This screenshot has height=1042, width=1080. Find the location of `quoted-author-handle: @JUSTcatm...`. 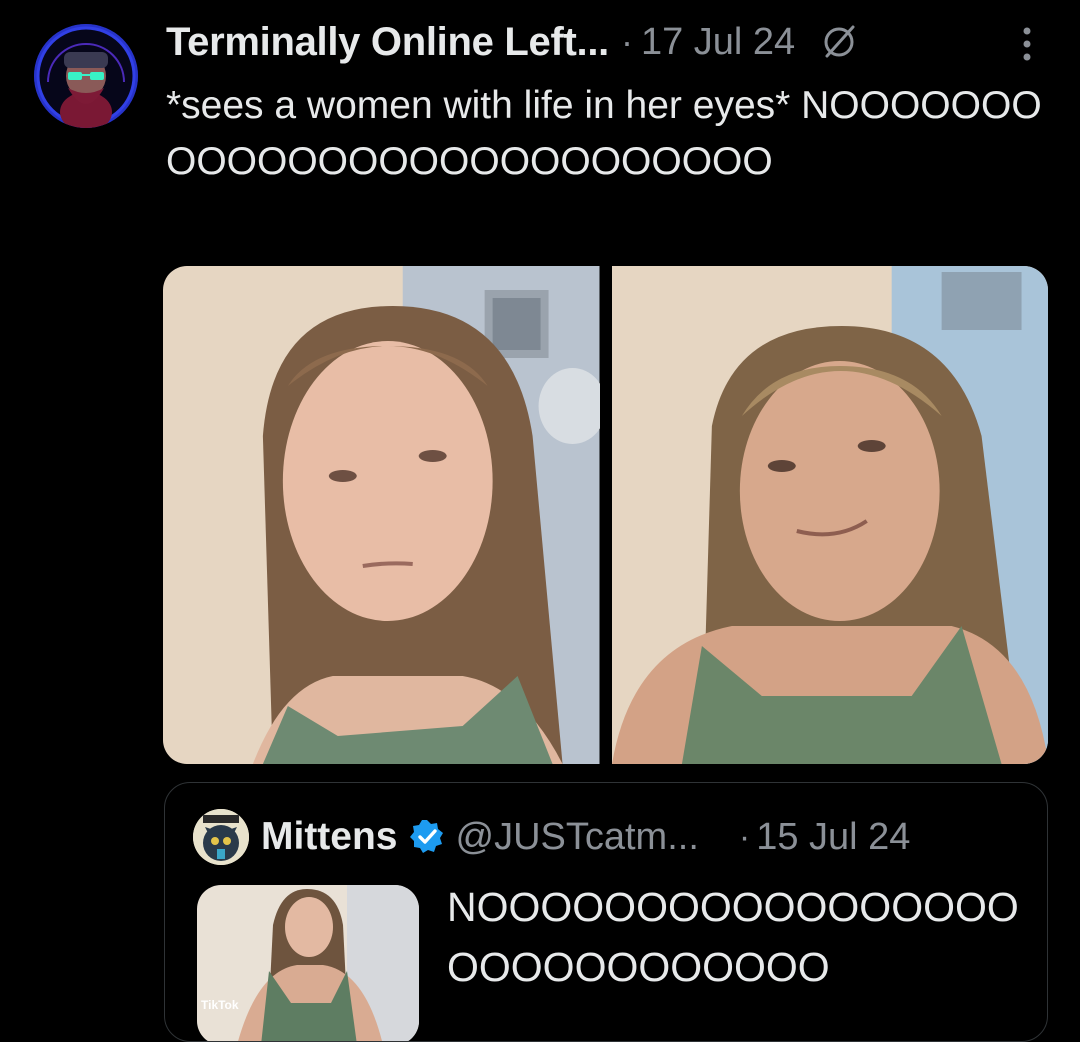

quoted-author-handle: @JUSTcatm... is located at coordinates (577, 837).